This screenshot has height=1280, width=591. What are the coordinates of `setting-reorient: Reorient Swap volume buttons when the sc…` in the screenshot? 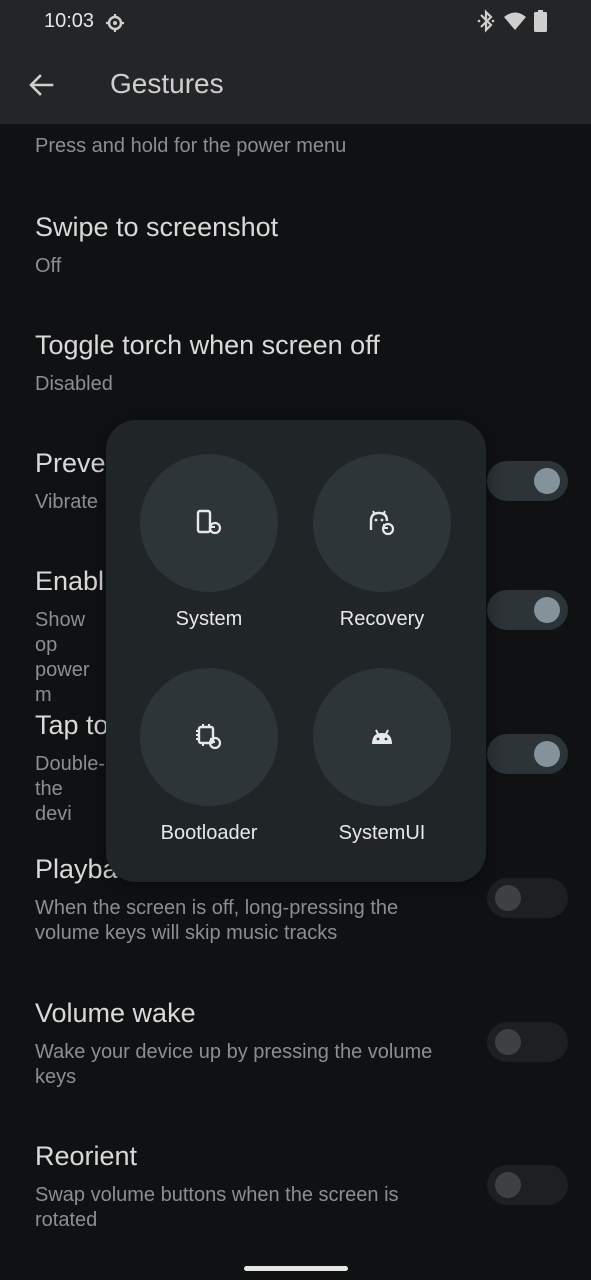 It's located at (295, 1186).